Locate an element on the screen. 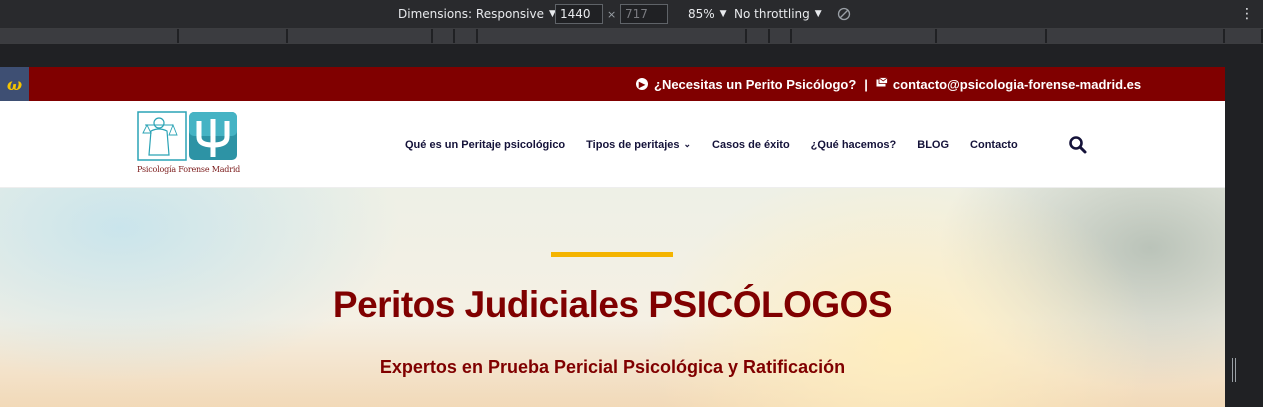 Image resolution: width=1263 pixels, height=407 pixels. throttling-dropdown: No throttling ▼ is located at coordinates (778, 14).